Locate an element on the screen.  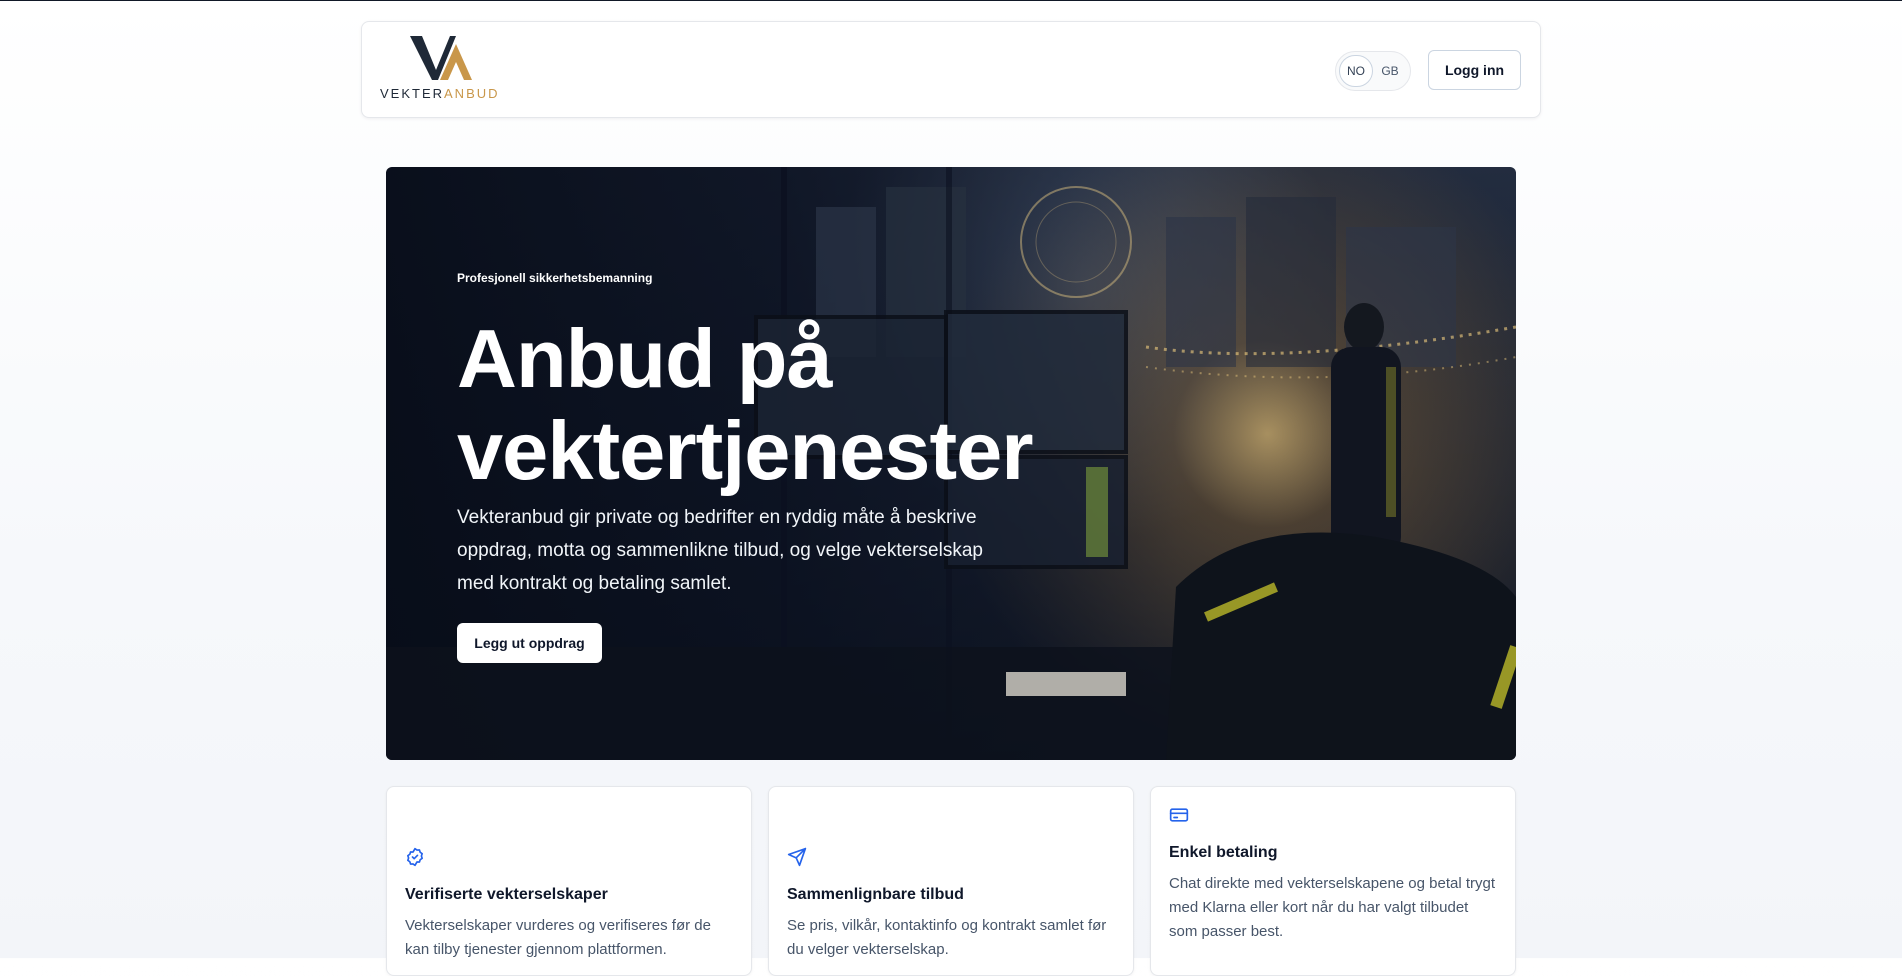
feature-title: Verifiserte vekterselskaper is located at coordinates (506, 894).